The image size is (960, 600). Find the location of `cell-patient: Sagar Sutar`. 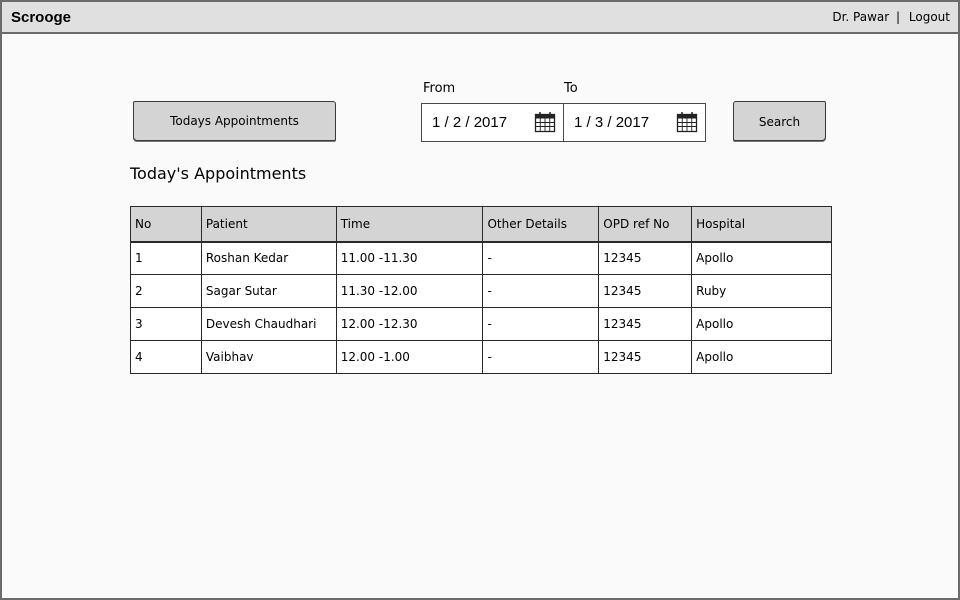

cell-patient: Sagar Sutar is located at coordinates (268, 291).